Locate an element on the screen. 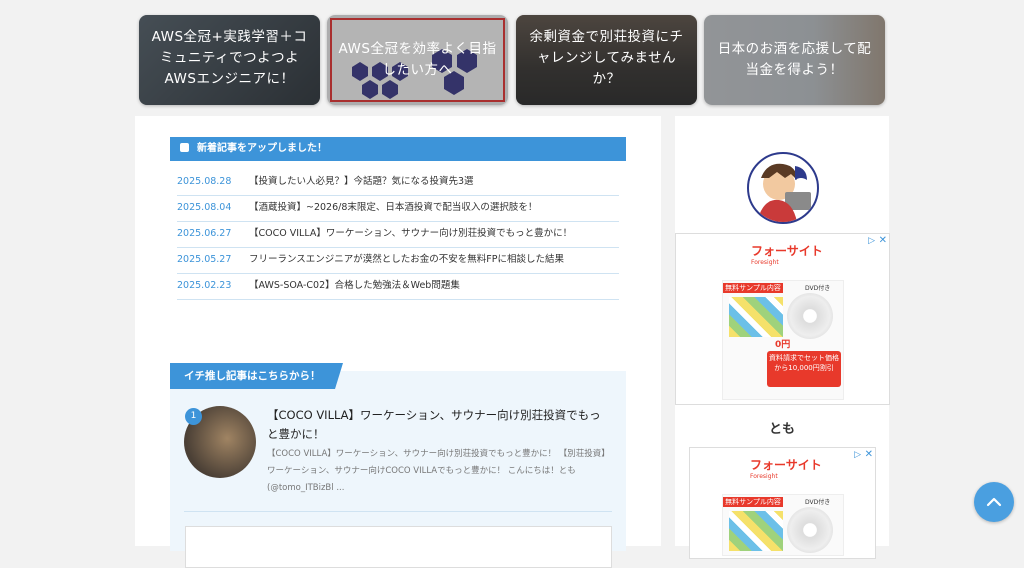 Image resolution: width=1024 pixels, height=568 pixels. news-title: 【COCO VILLA】ワーケーション、サウナー向け別荘投資でもっと豊かに！ is located at coordinates (411, 233).